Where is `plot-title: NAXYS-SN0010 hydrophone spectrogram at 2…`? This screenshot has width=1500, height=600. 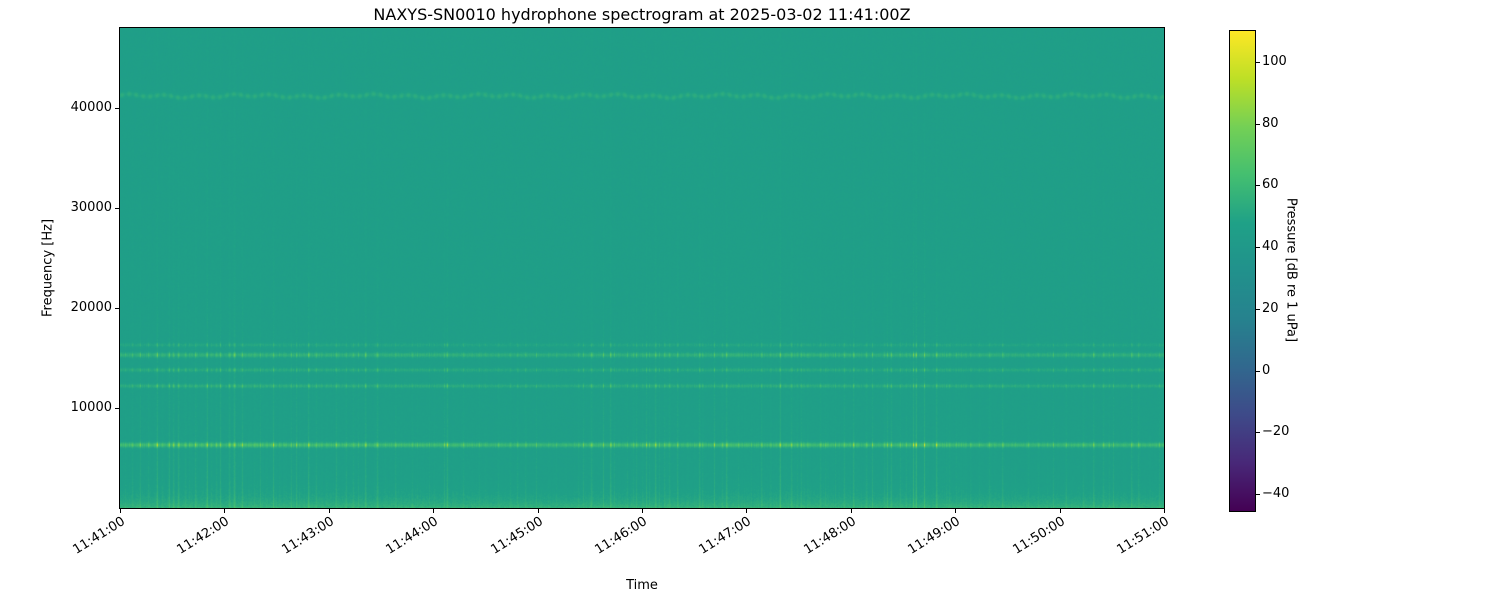
plot-title: NAXYS-SN0010 hydrophone spectrogram at 2… is located at coordinates (642, 14).